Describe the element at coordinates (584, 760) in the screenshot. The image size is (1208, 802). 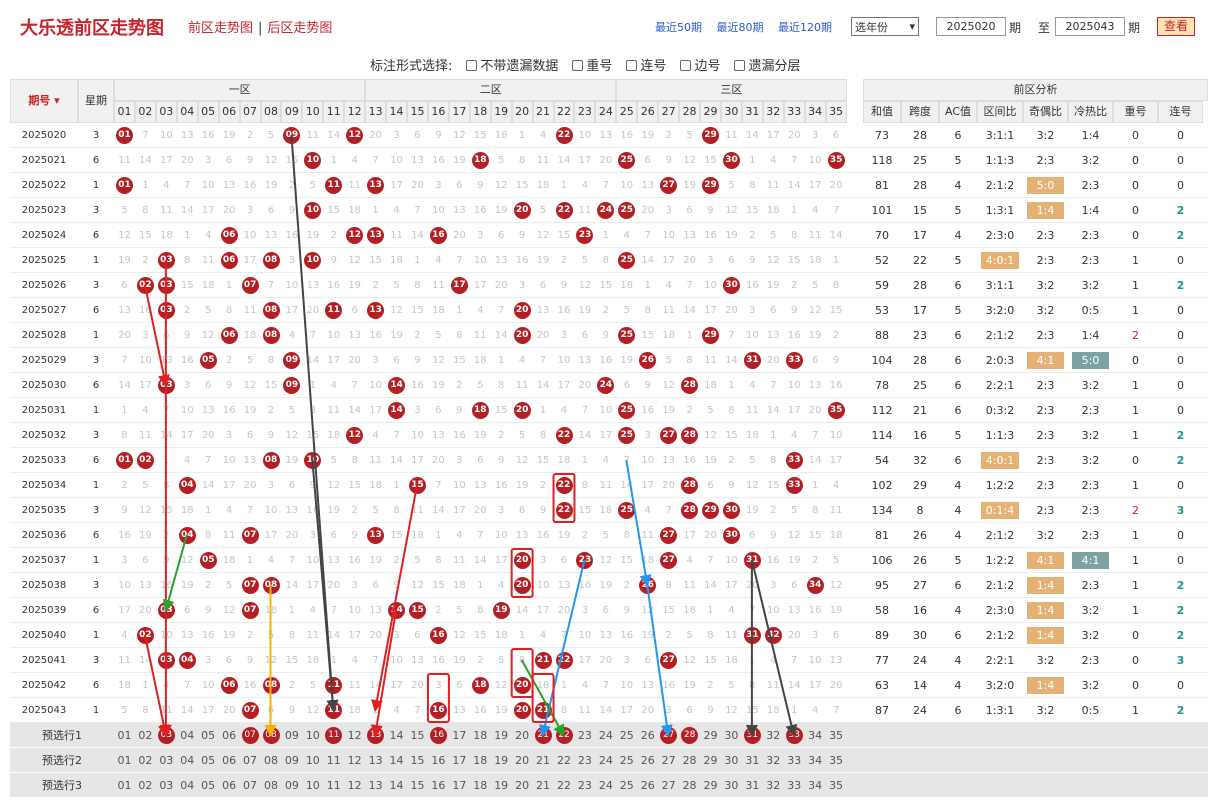
I see `preselect-number: 23` at that location.